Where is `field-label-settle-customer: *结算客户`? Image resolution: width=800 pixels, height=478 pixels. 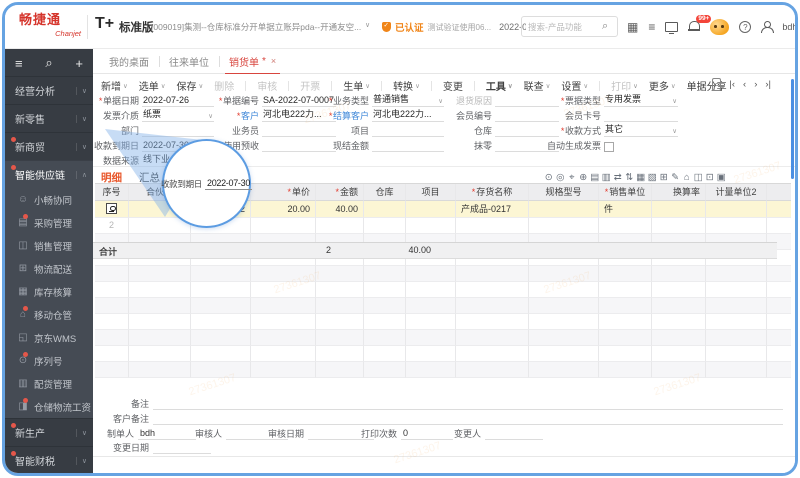
field-label-settle-customer: *结算客户 is located at coordinates (333, 115).